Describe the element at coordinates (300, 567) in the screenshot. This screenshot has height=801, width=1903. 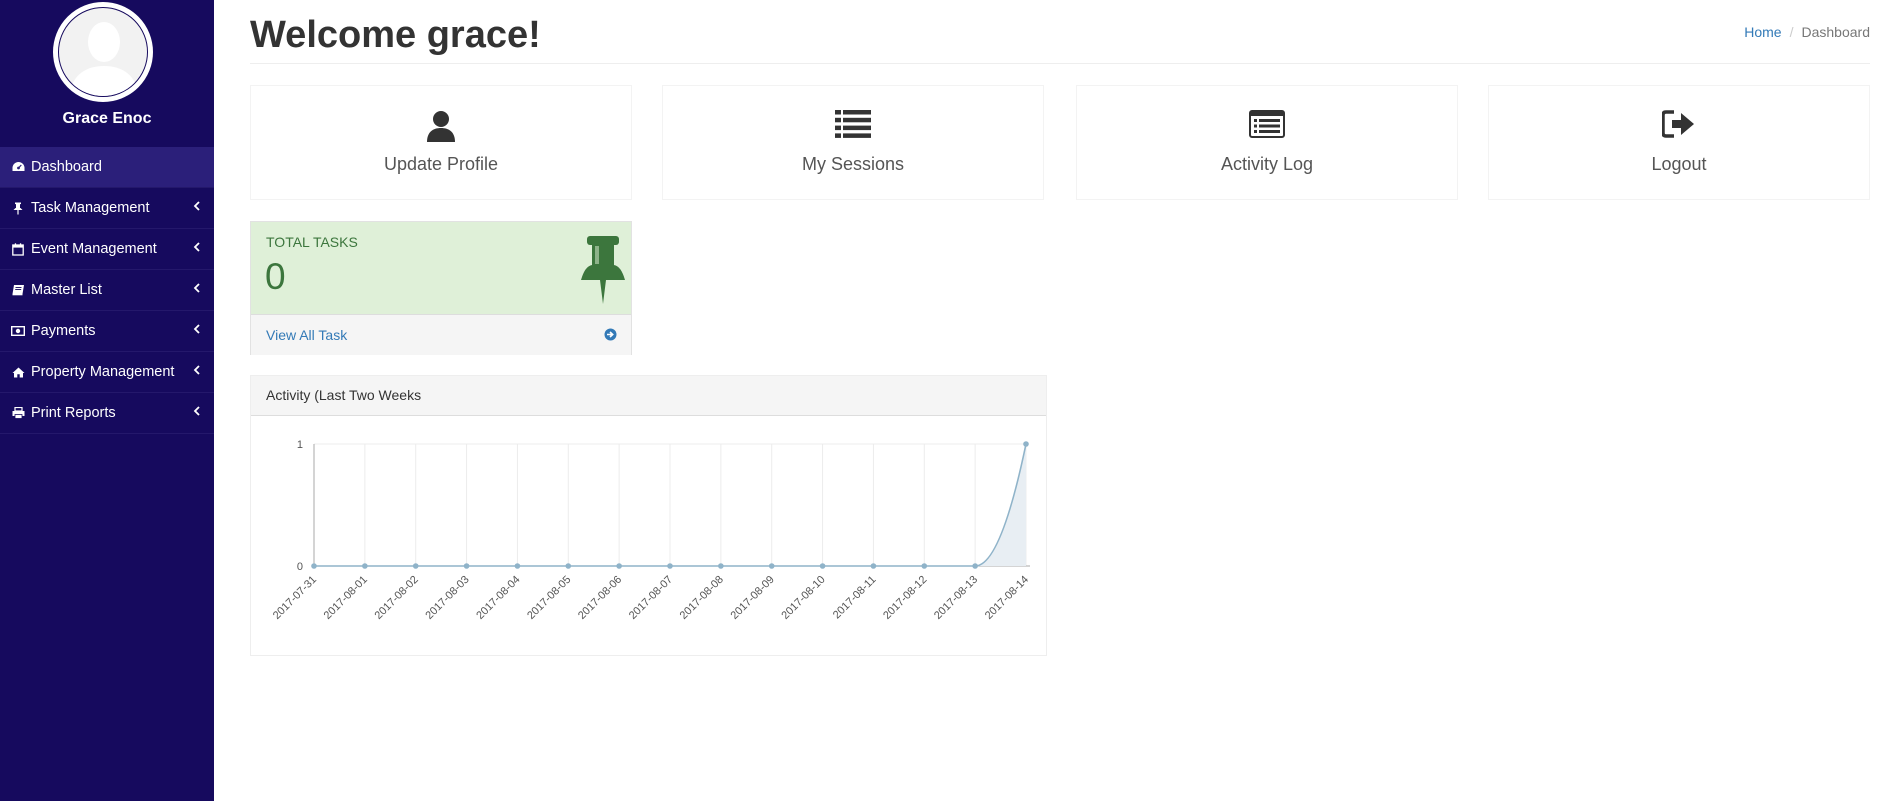
I see `y-tick-label: 0` at that location.